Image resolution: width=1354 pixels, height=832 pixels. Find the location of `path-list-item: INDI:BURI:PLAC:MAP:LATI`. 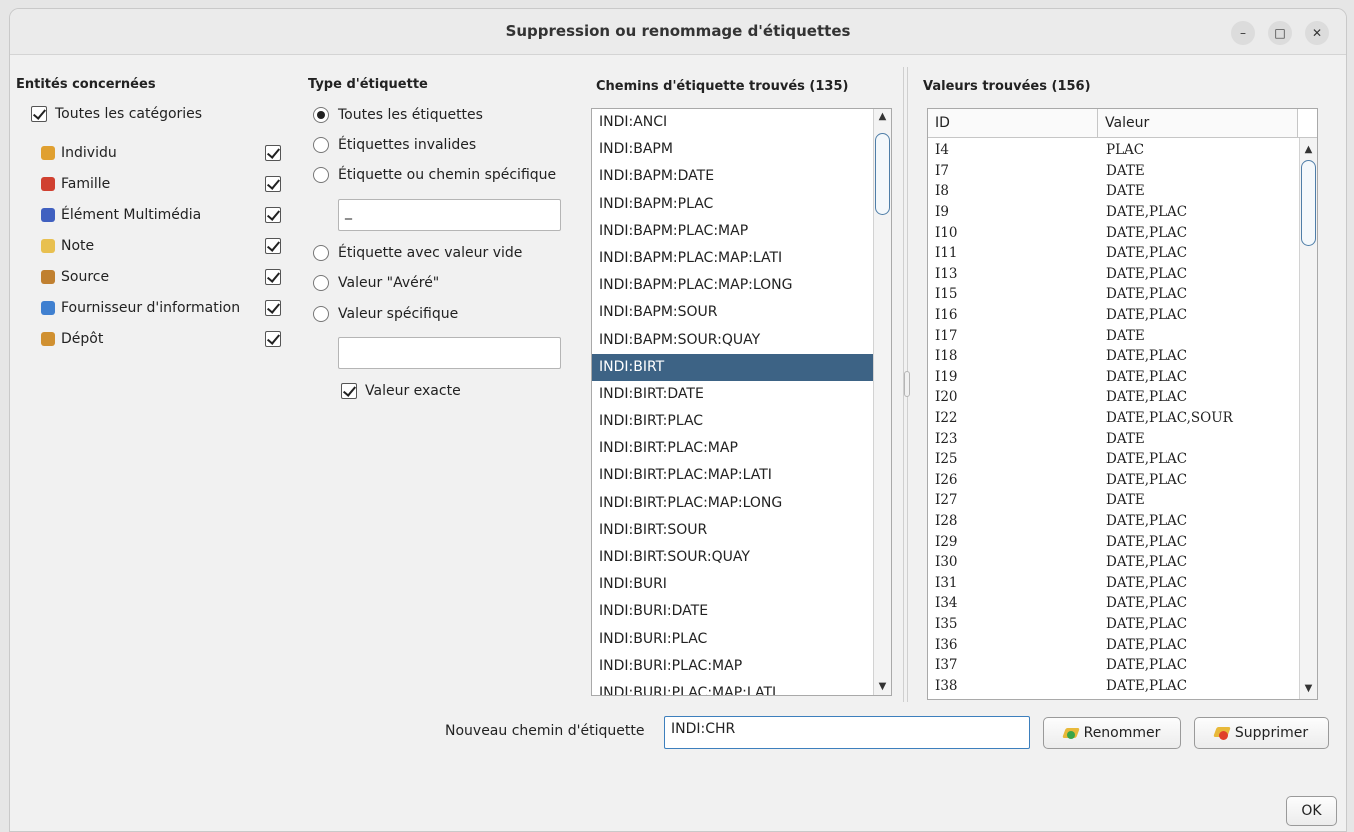

path-list-item: INDI:BURI:PLAC:MAP:LATI is located at coordinates (741, 687).